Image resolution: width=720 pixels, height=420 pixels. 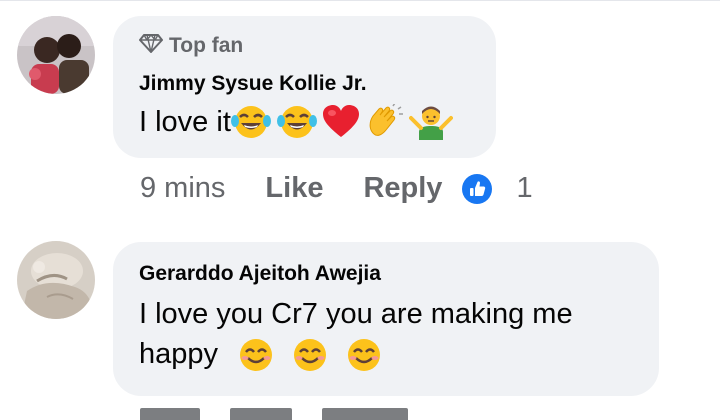 What do you see at coordinates (402, 188) in the screenshot?
I see `reply-button: Reply` at bounding box center [402, 188].